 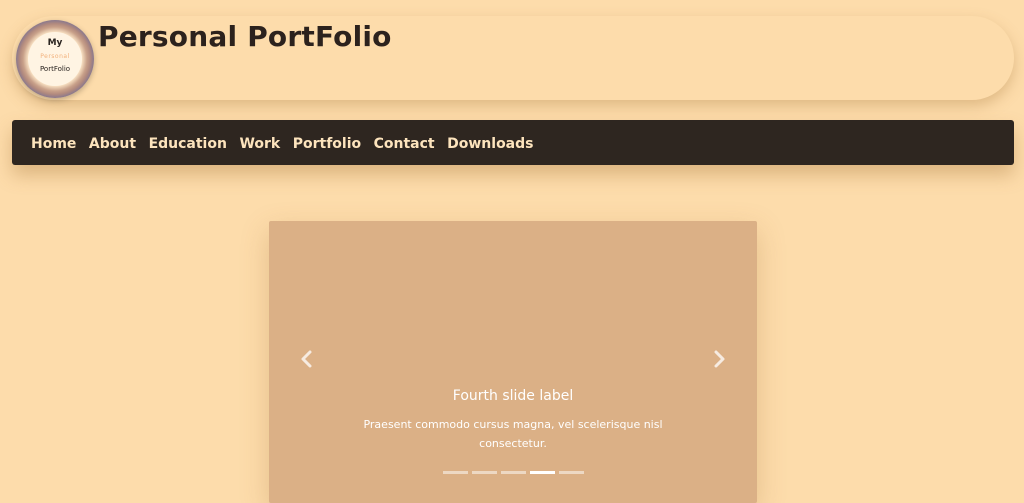 What do you see at coordinates (259, 144) in the screenshot?
I see `nav-link-work: Work` at bounding box center [259, 144].